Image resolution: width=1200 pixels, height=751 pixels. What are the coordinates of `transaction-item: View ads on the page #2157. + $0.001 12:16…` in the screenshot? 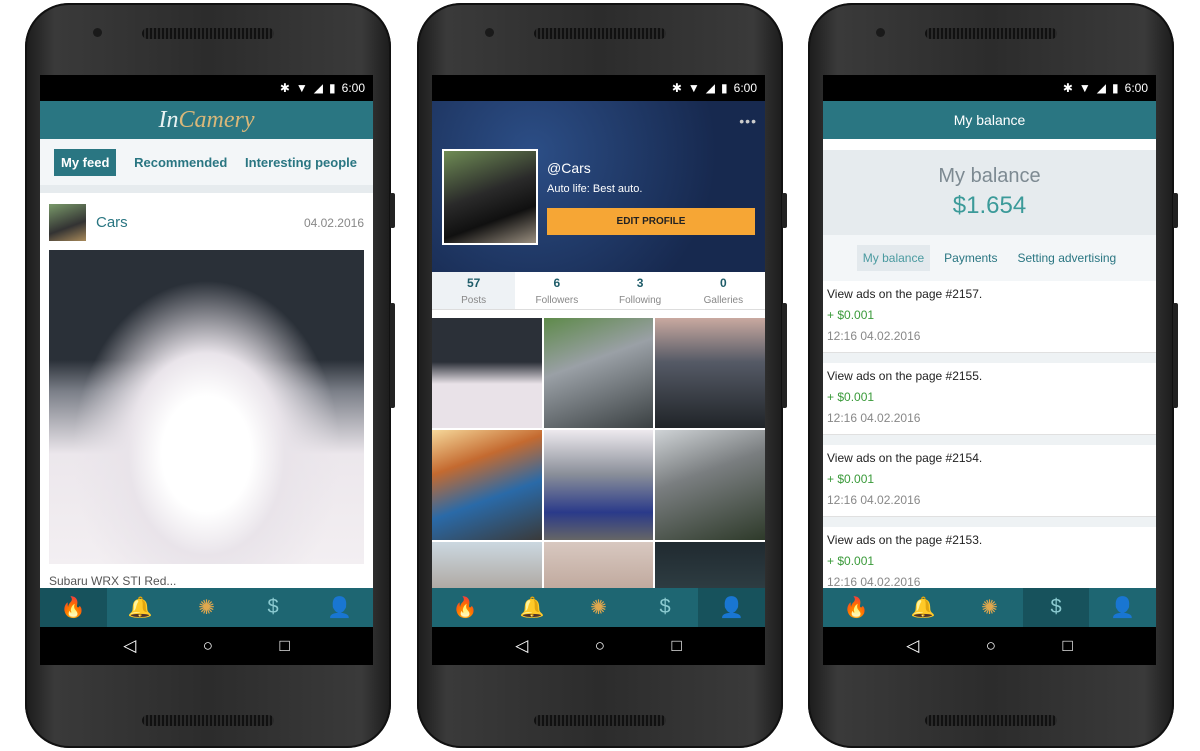 It's located at (989, 317).